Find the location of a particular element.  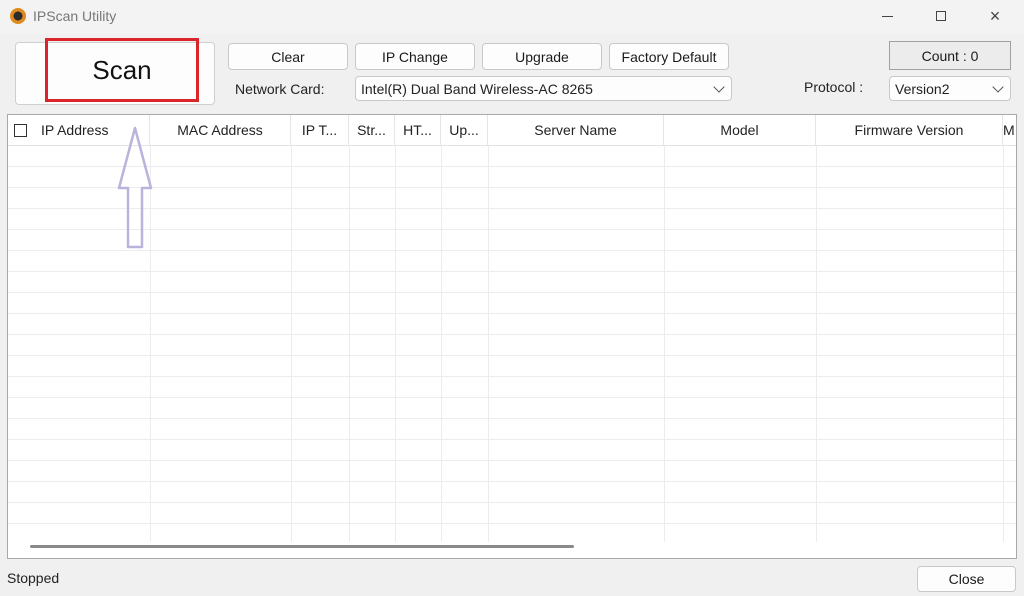

count-display: Count : 0 is located at coordinates (950, 55).